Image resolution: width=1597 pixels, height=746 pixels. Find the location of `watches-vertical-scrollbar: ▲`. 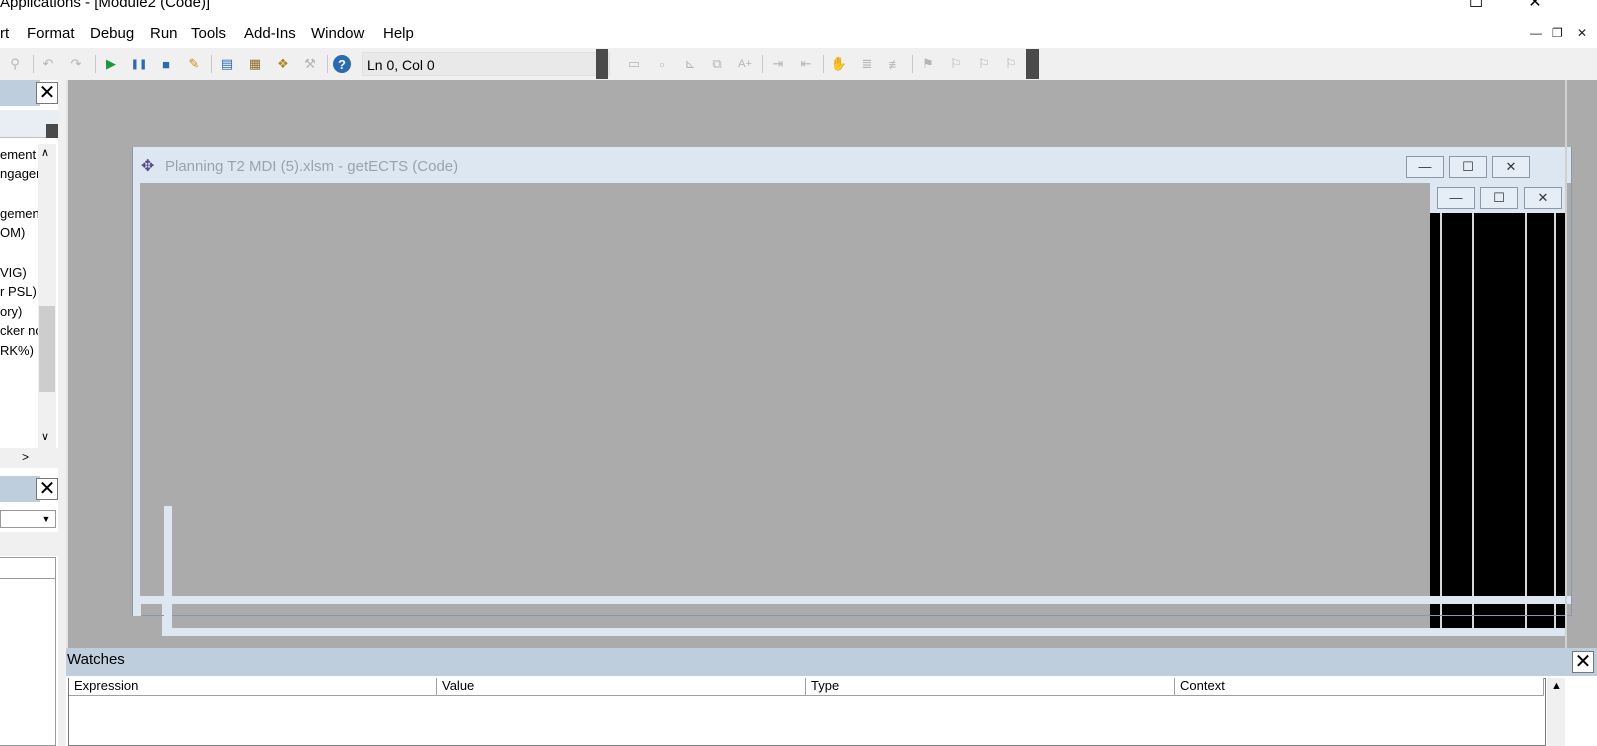

watches-vertical-scrollbar: ▲ is located at coordinates (1556, 712).